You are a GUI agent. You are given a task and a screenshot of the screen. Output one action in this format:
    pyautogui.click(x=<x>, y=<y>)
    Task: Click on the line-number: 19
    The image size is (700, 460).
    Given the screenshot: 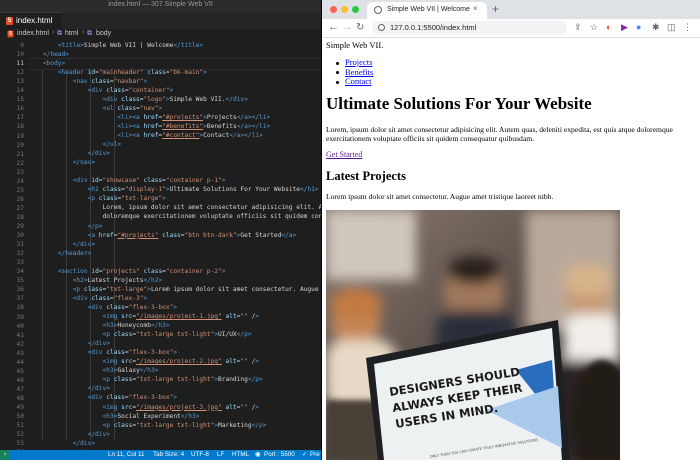 What is the action you would take?
    pyautogui.click(x=20, y=136)
    